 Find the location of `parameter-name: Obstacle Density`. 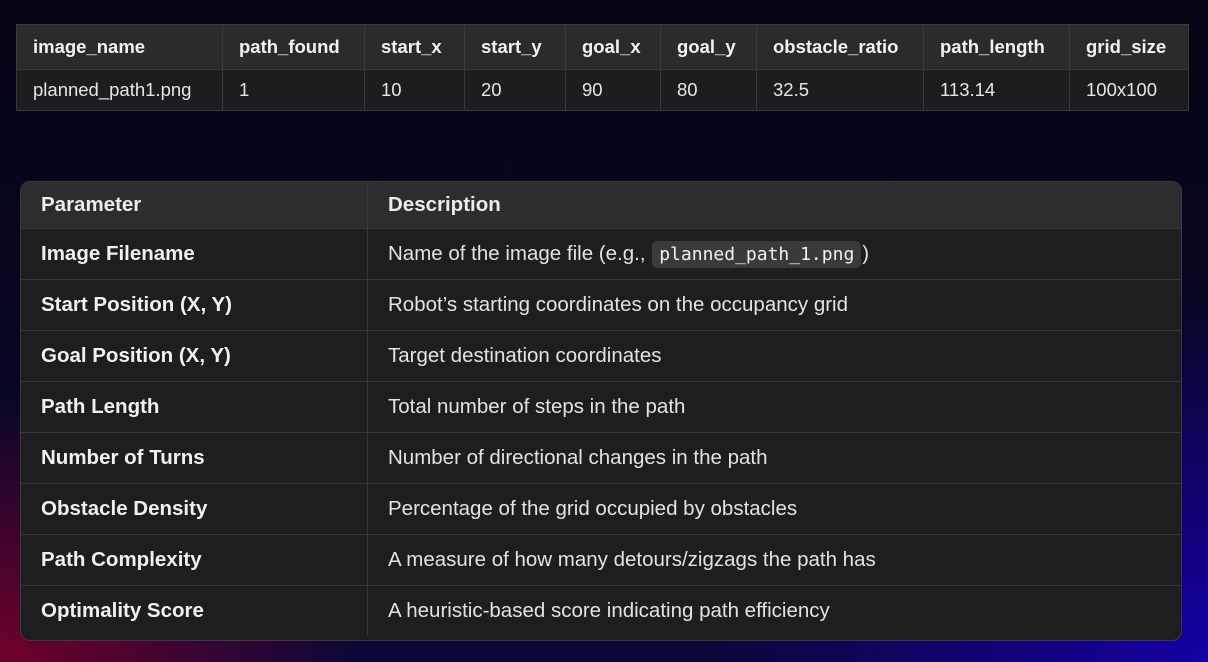

parameter-name: Obstacle Density is located at coordinates (194, 509).